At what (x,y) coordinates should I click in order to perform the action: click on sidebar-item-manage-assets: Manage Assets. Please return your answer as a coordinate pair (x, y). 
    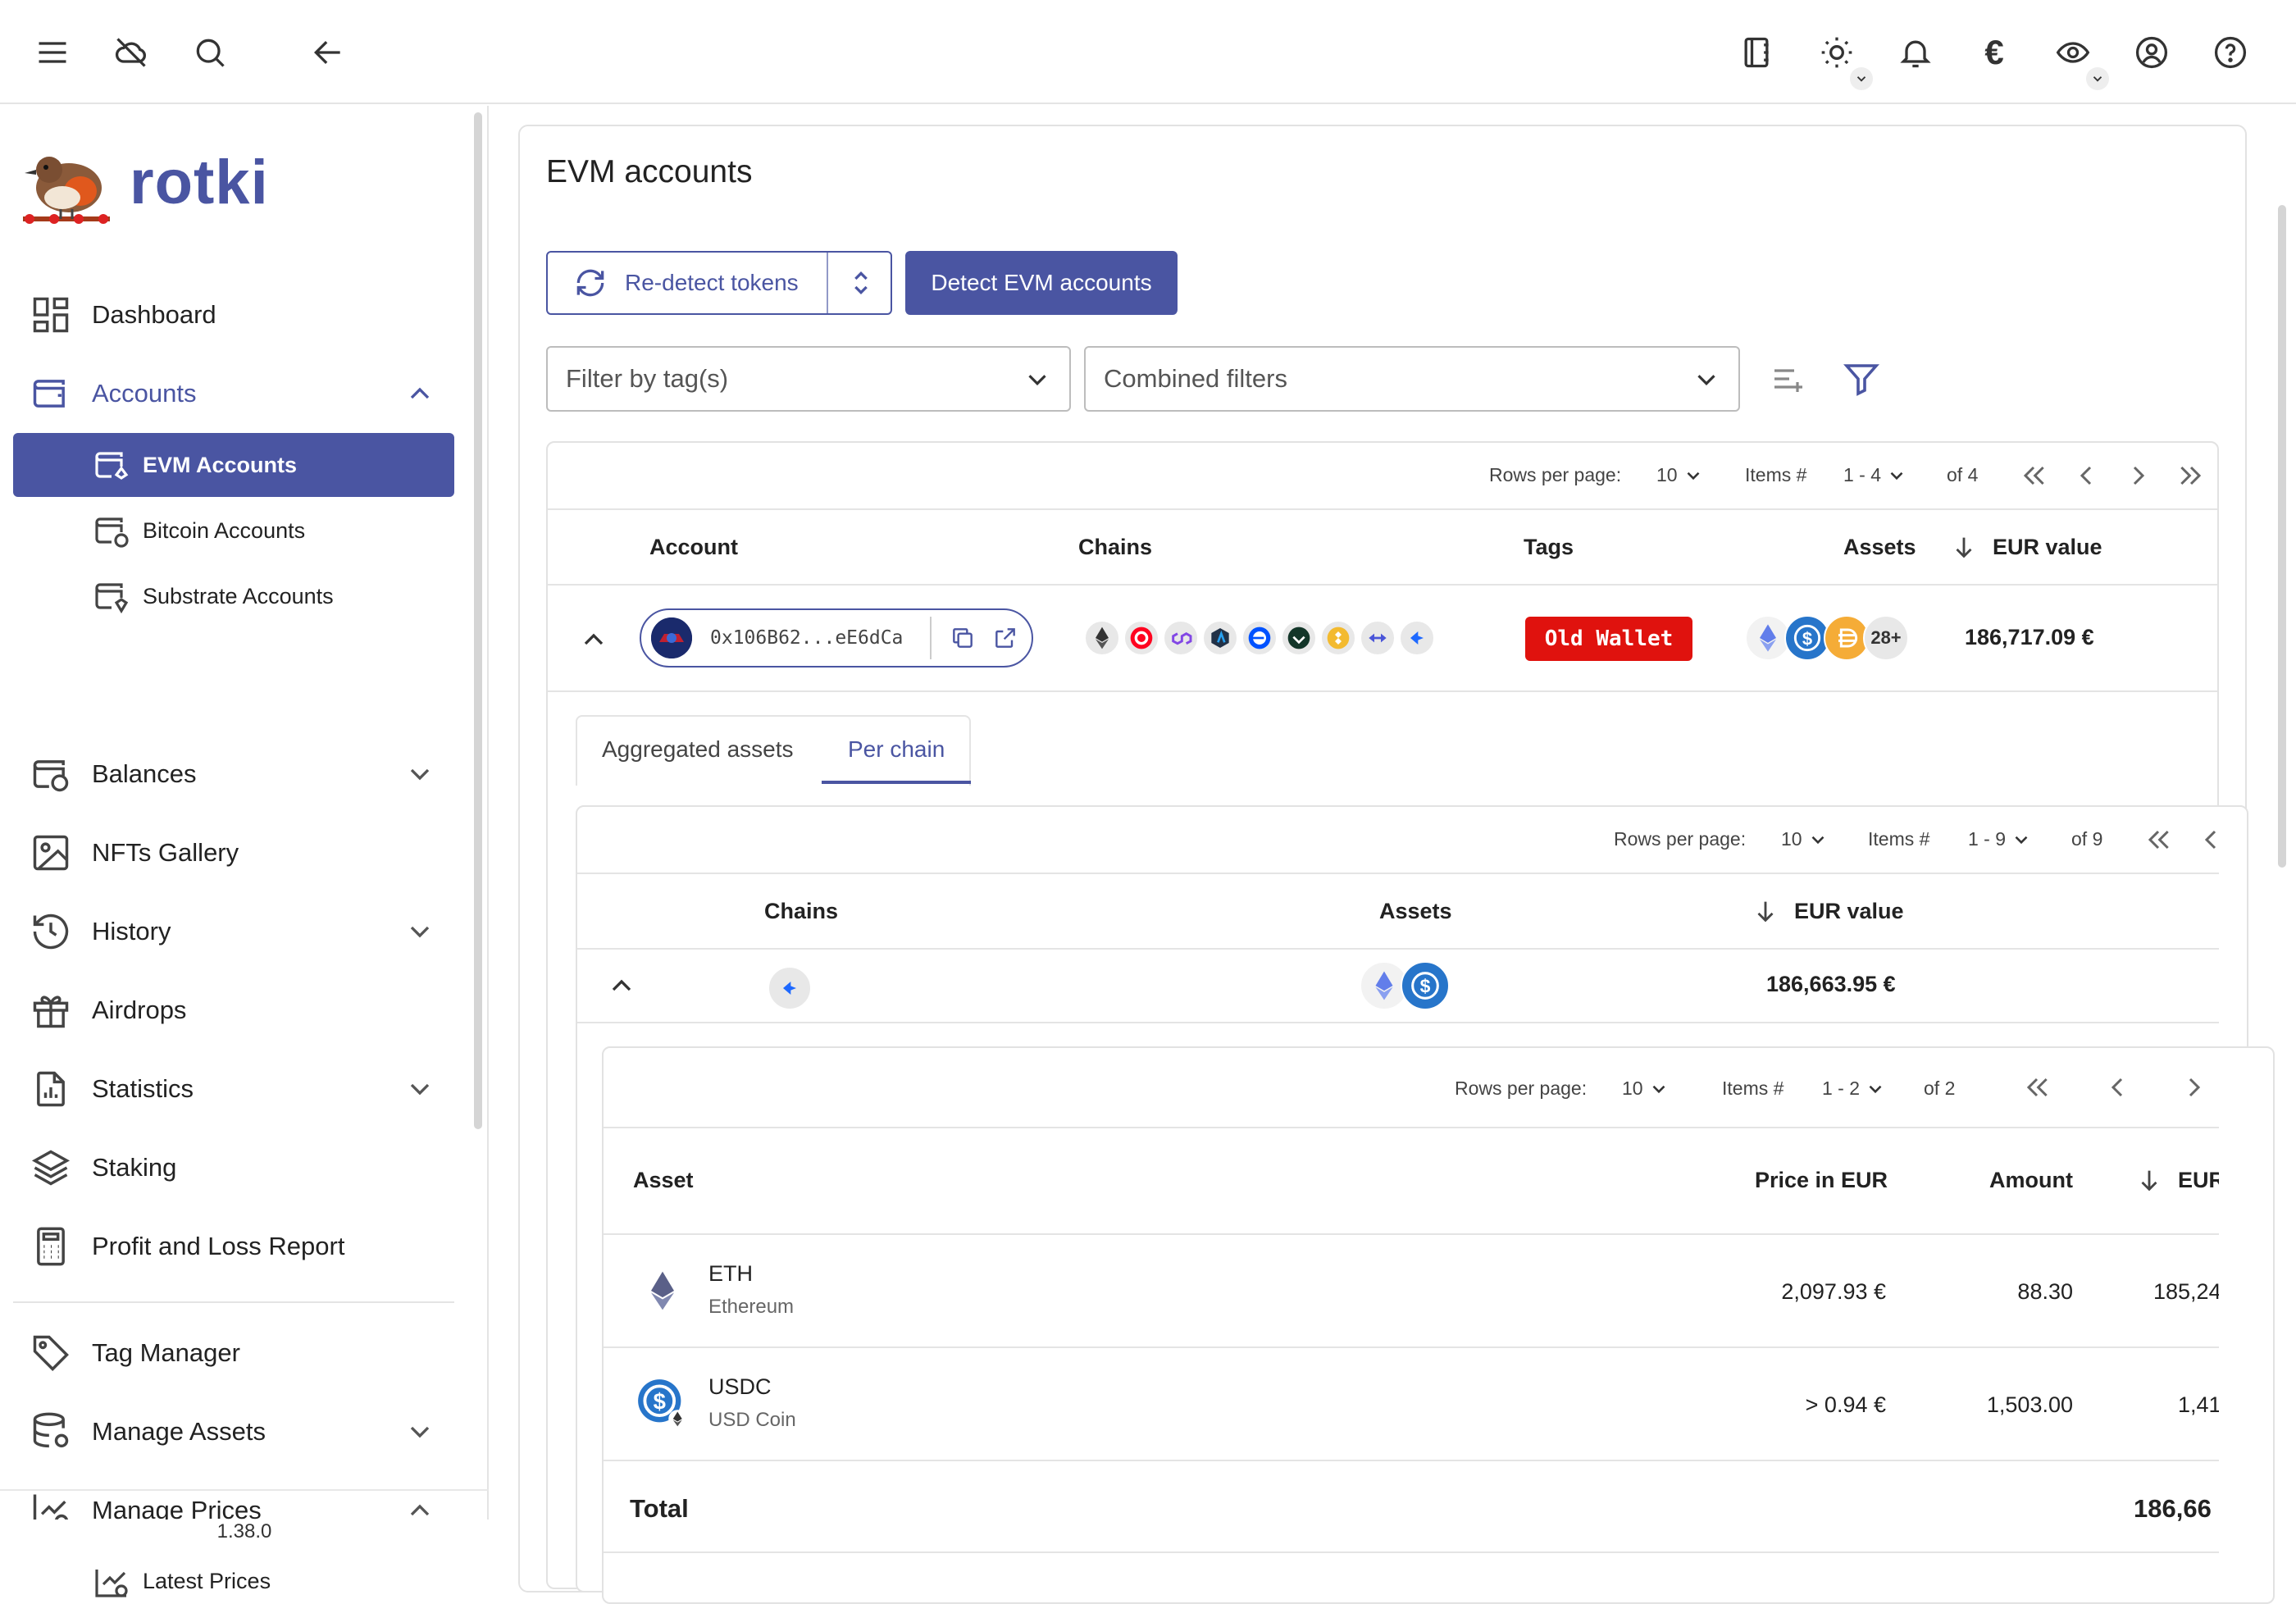
    Looking at the image, I should click on (234, 1432).